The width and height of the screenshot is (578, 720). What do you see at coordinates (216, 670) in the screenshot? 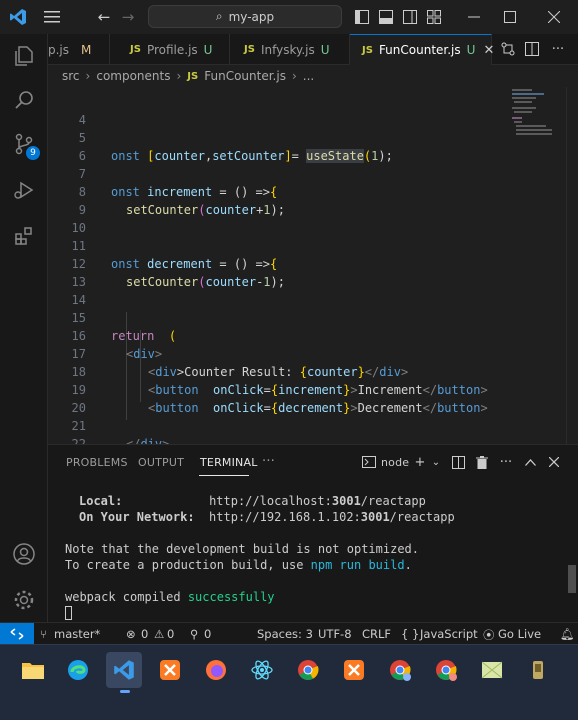
I see `firefox-icon` at bounding box center [216, 670].